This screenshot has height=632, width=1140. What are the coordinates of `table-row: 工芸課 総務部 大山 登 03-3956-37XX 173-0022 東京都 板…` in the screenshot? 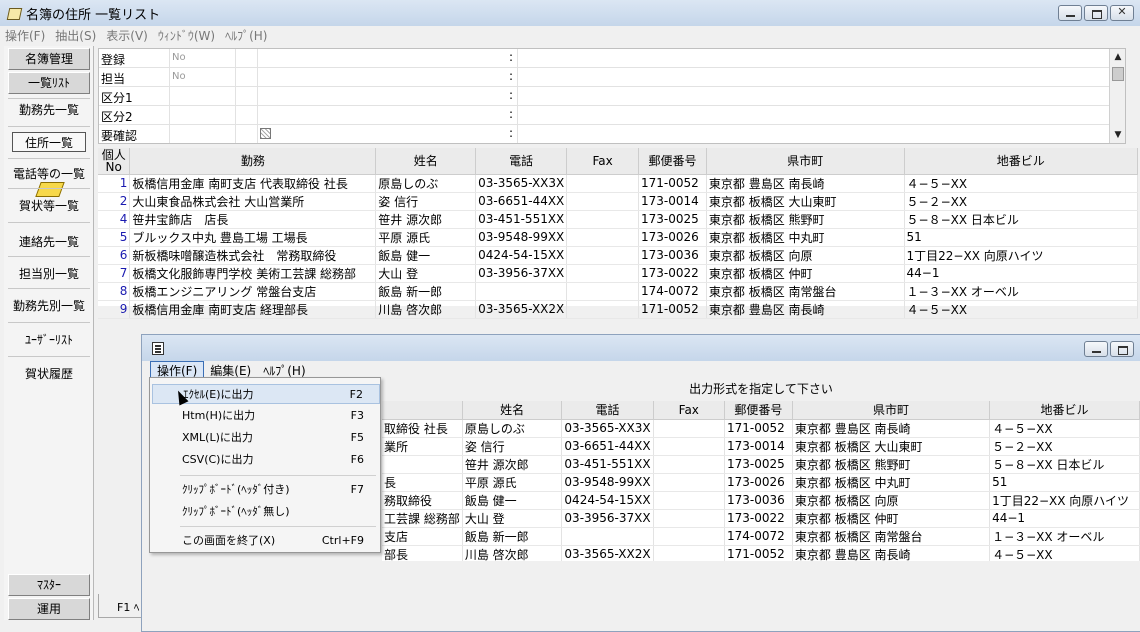 It's located at (761, 518).